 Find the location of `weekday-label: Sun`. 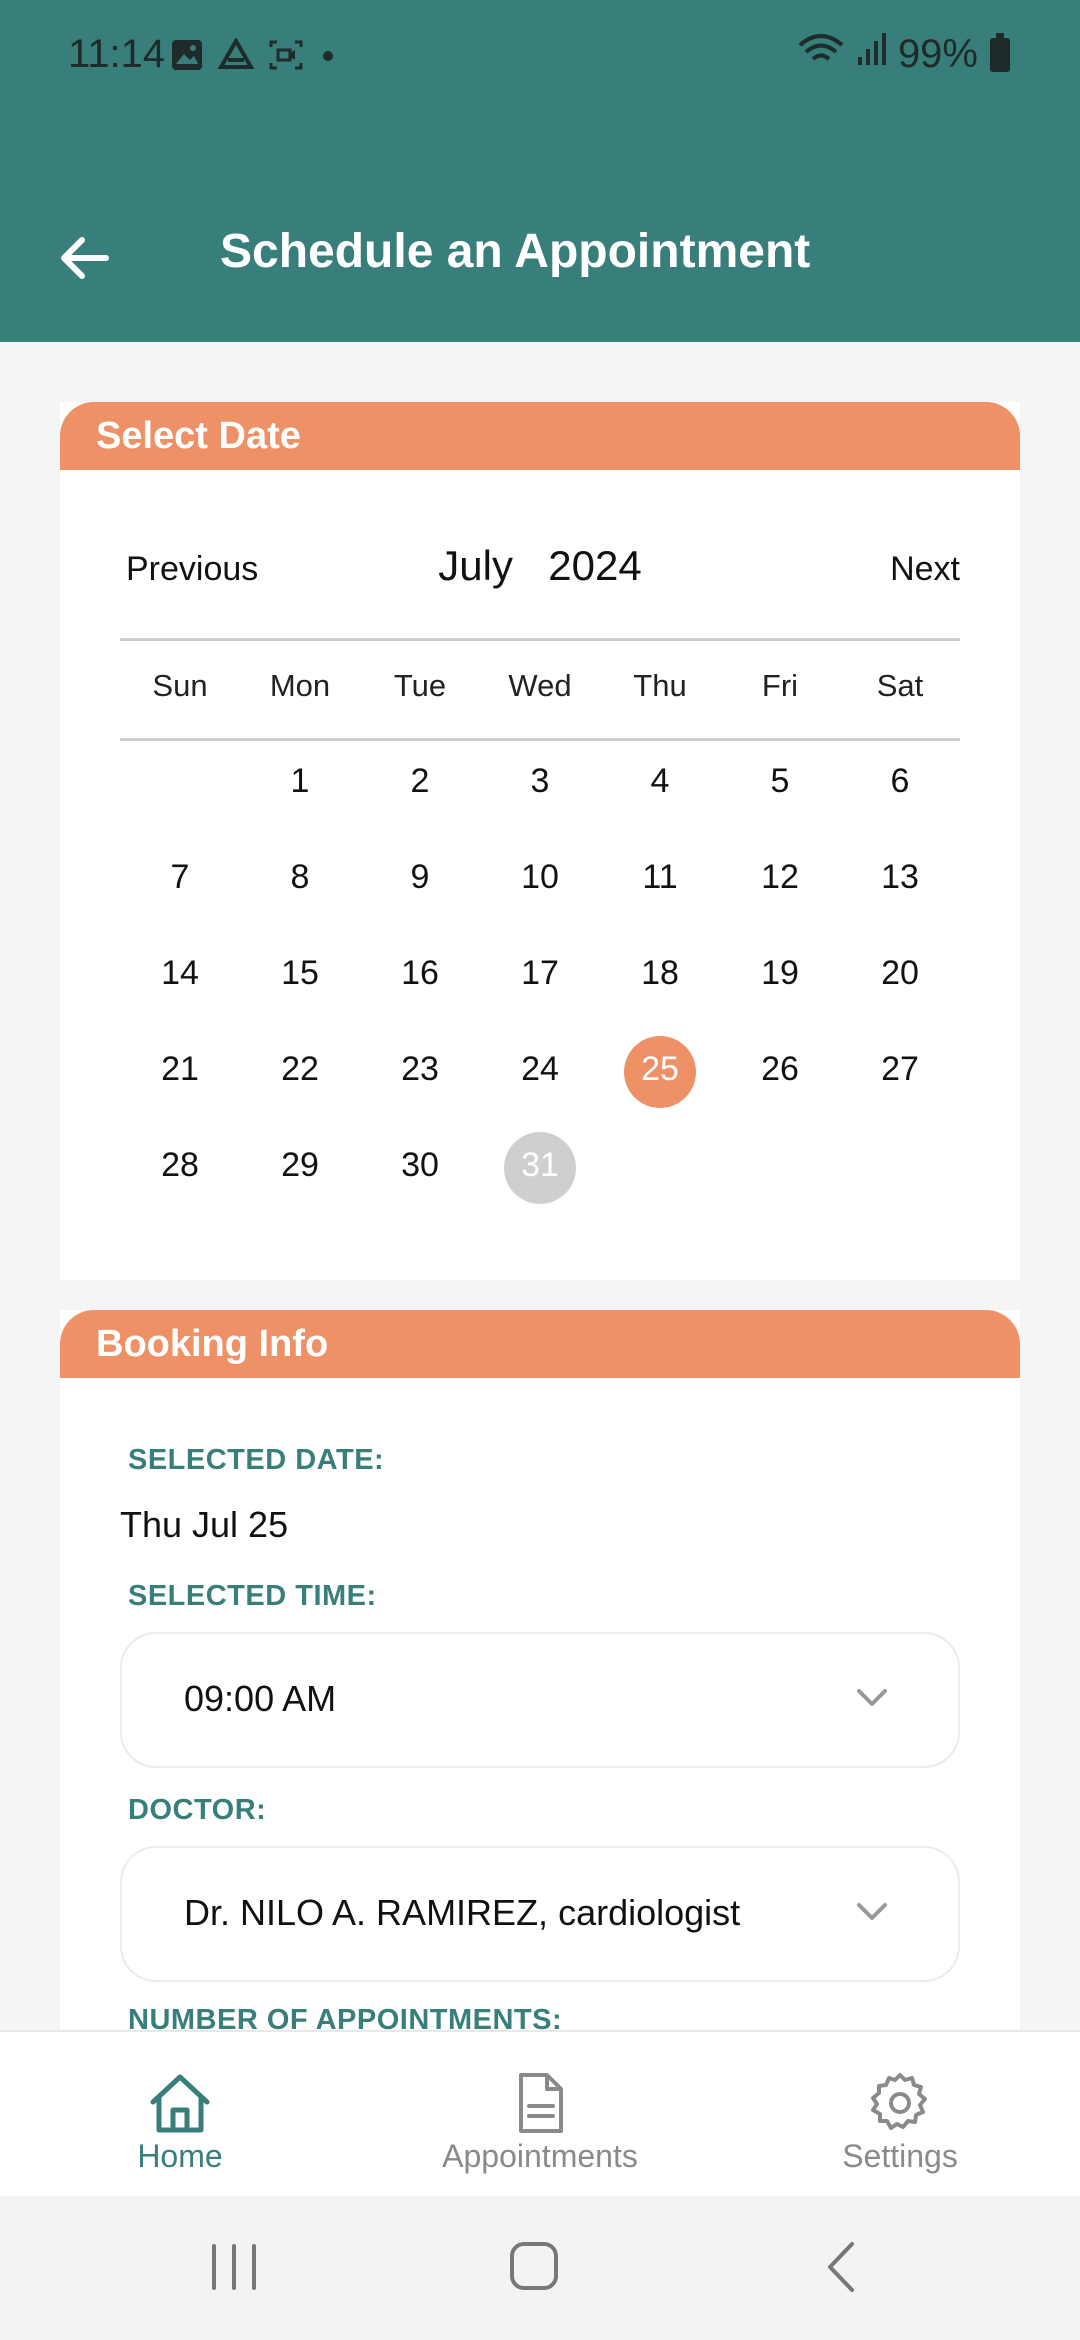

weekday-label: Sun is located at coordinates (180, 685).